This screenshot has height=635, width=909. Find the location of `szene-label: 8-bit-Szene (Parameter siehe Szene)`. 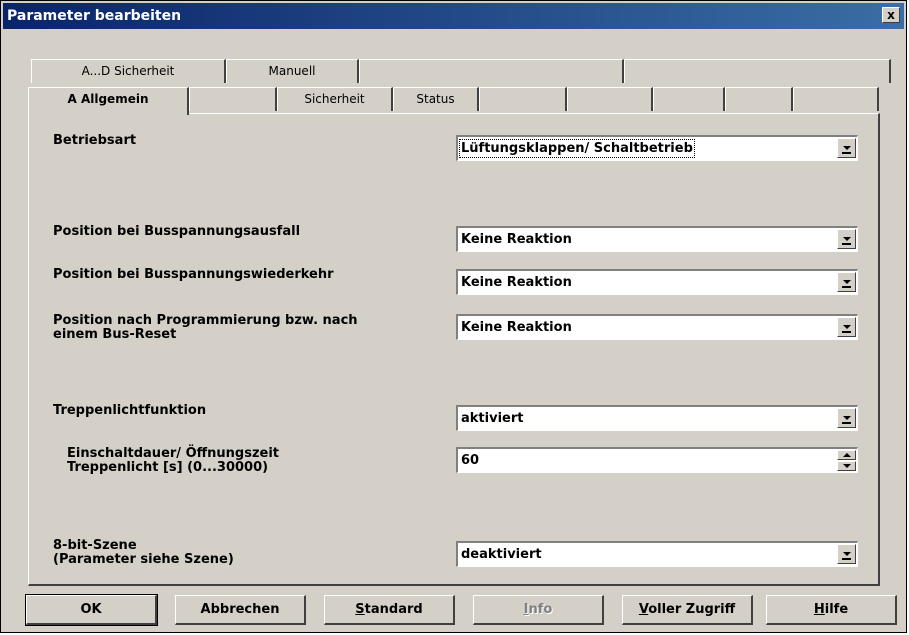

szene-label: 8-bit-Szene (Parameter siehe Szene) is located at coordinates (143, 553).